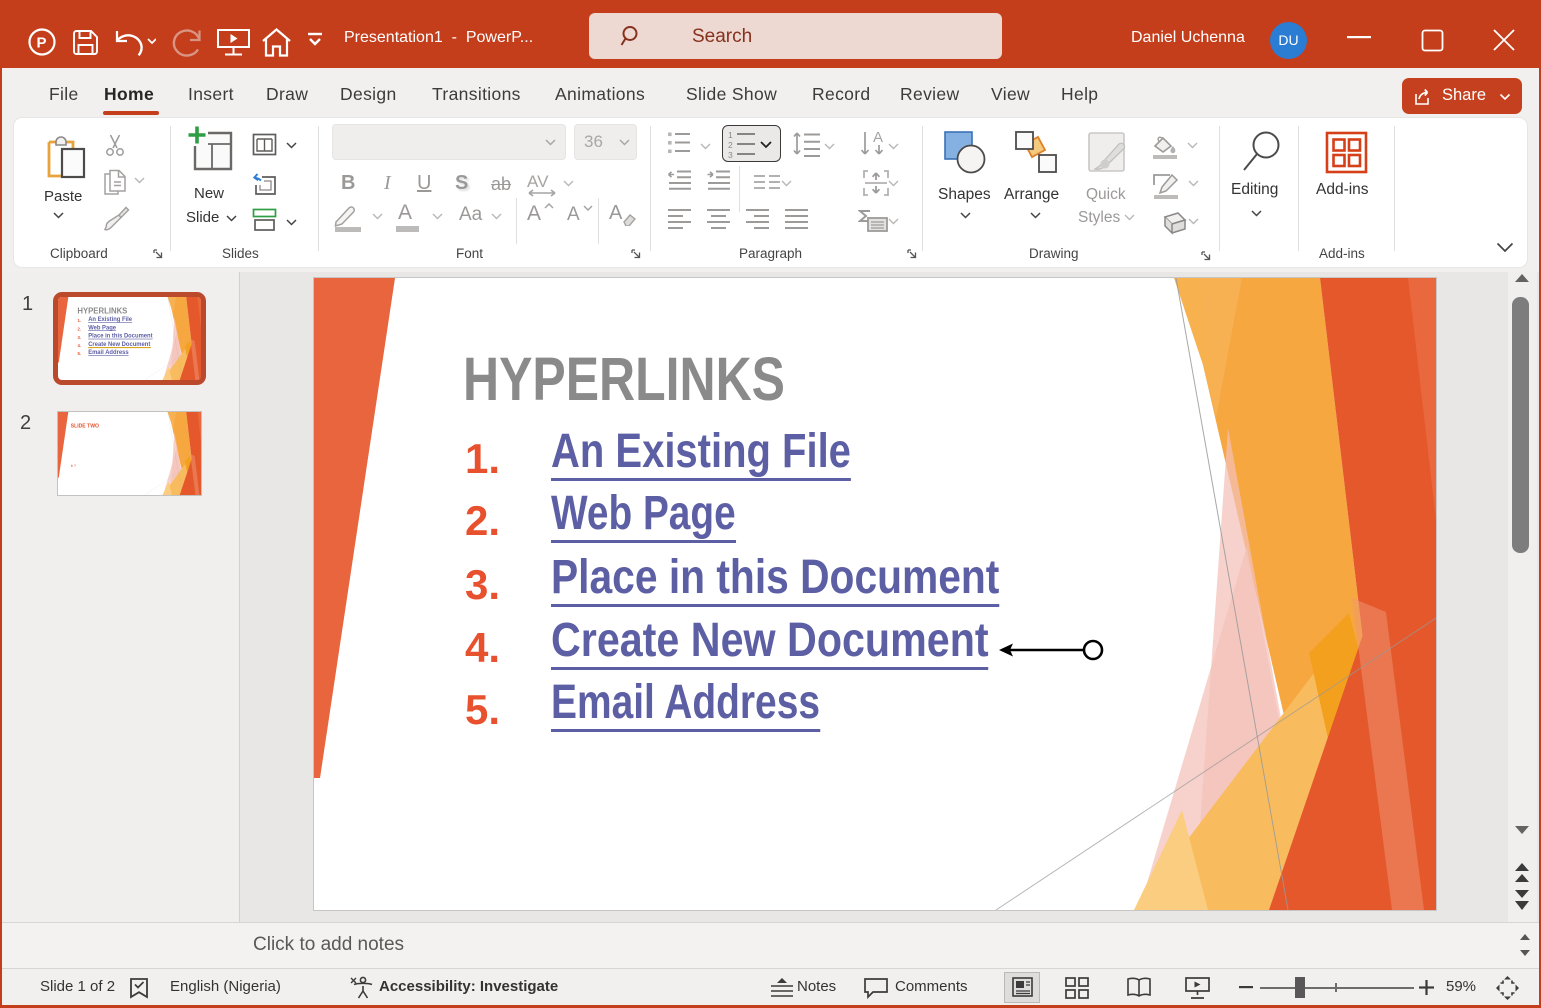 Image resolution: width=1541 pixels, height=1008 pixels. Describe the element at coordinates (74, 465) in the screenshot. I see `svg-text: b ?` at that location.